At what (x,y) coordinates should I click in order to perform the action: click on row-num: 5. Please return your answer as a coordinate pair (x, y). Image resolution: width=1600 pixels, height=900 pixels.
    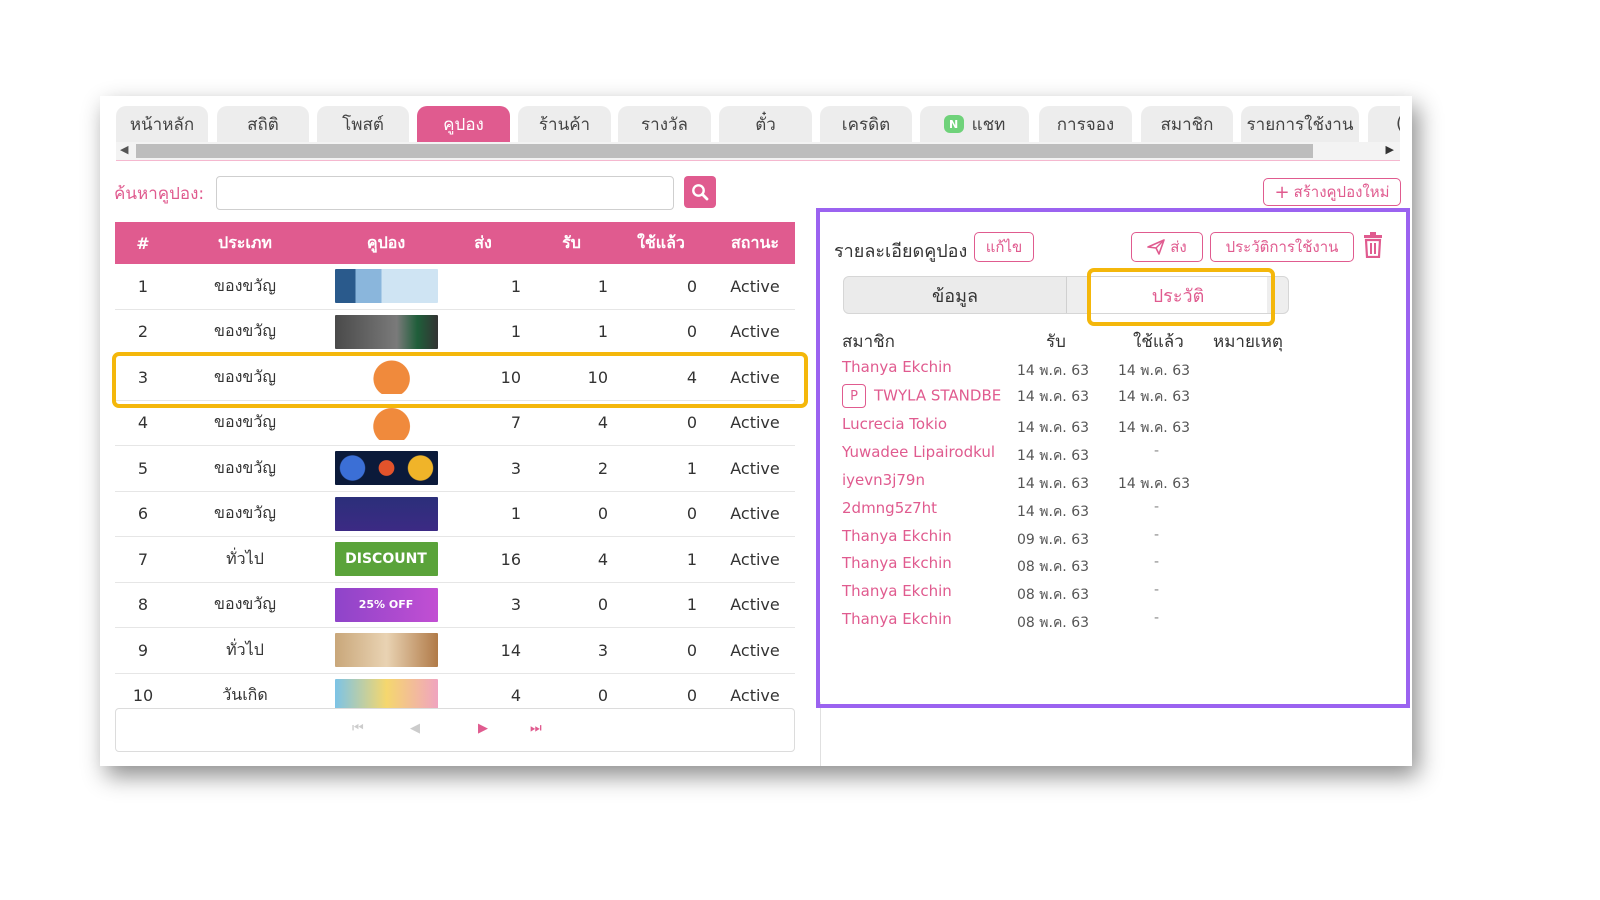
    Looking at the image, I should click on (143, 468).